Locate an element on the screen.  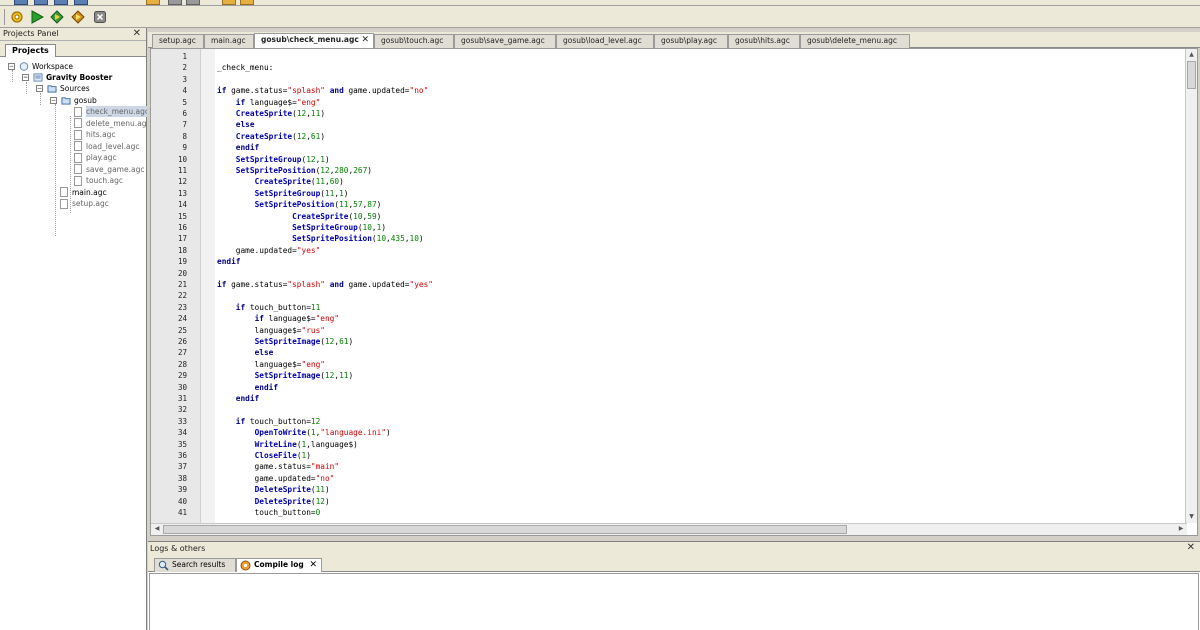
scroll-right-icon: ▶ is located at coordinates (1181, 529).